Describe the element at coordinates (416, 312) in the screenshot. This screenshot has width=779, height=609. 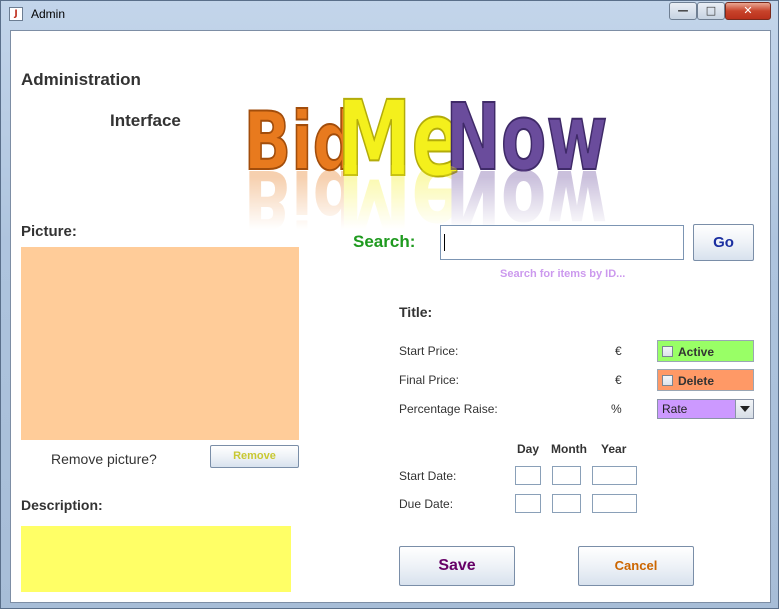
I see `title-label: Title:` at that location.